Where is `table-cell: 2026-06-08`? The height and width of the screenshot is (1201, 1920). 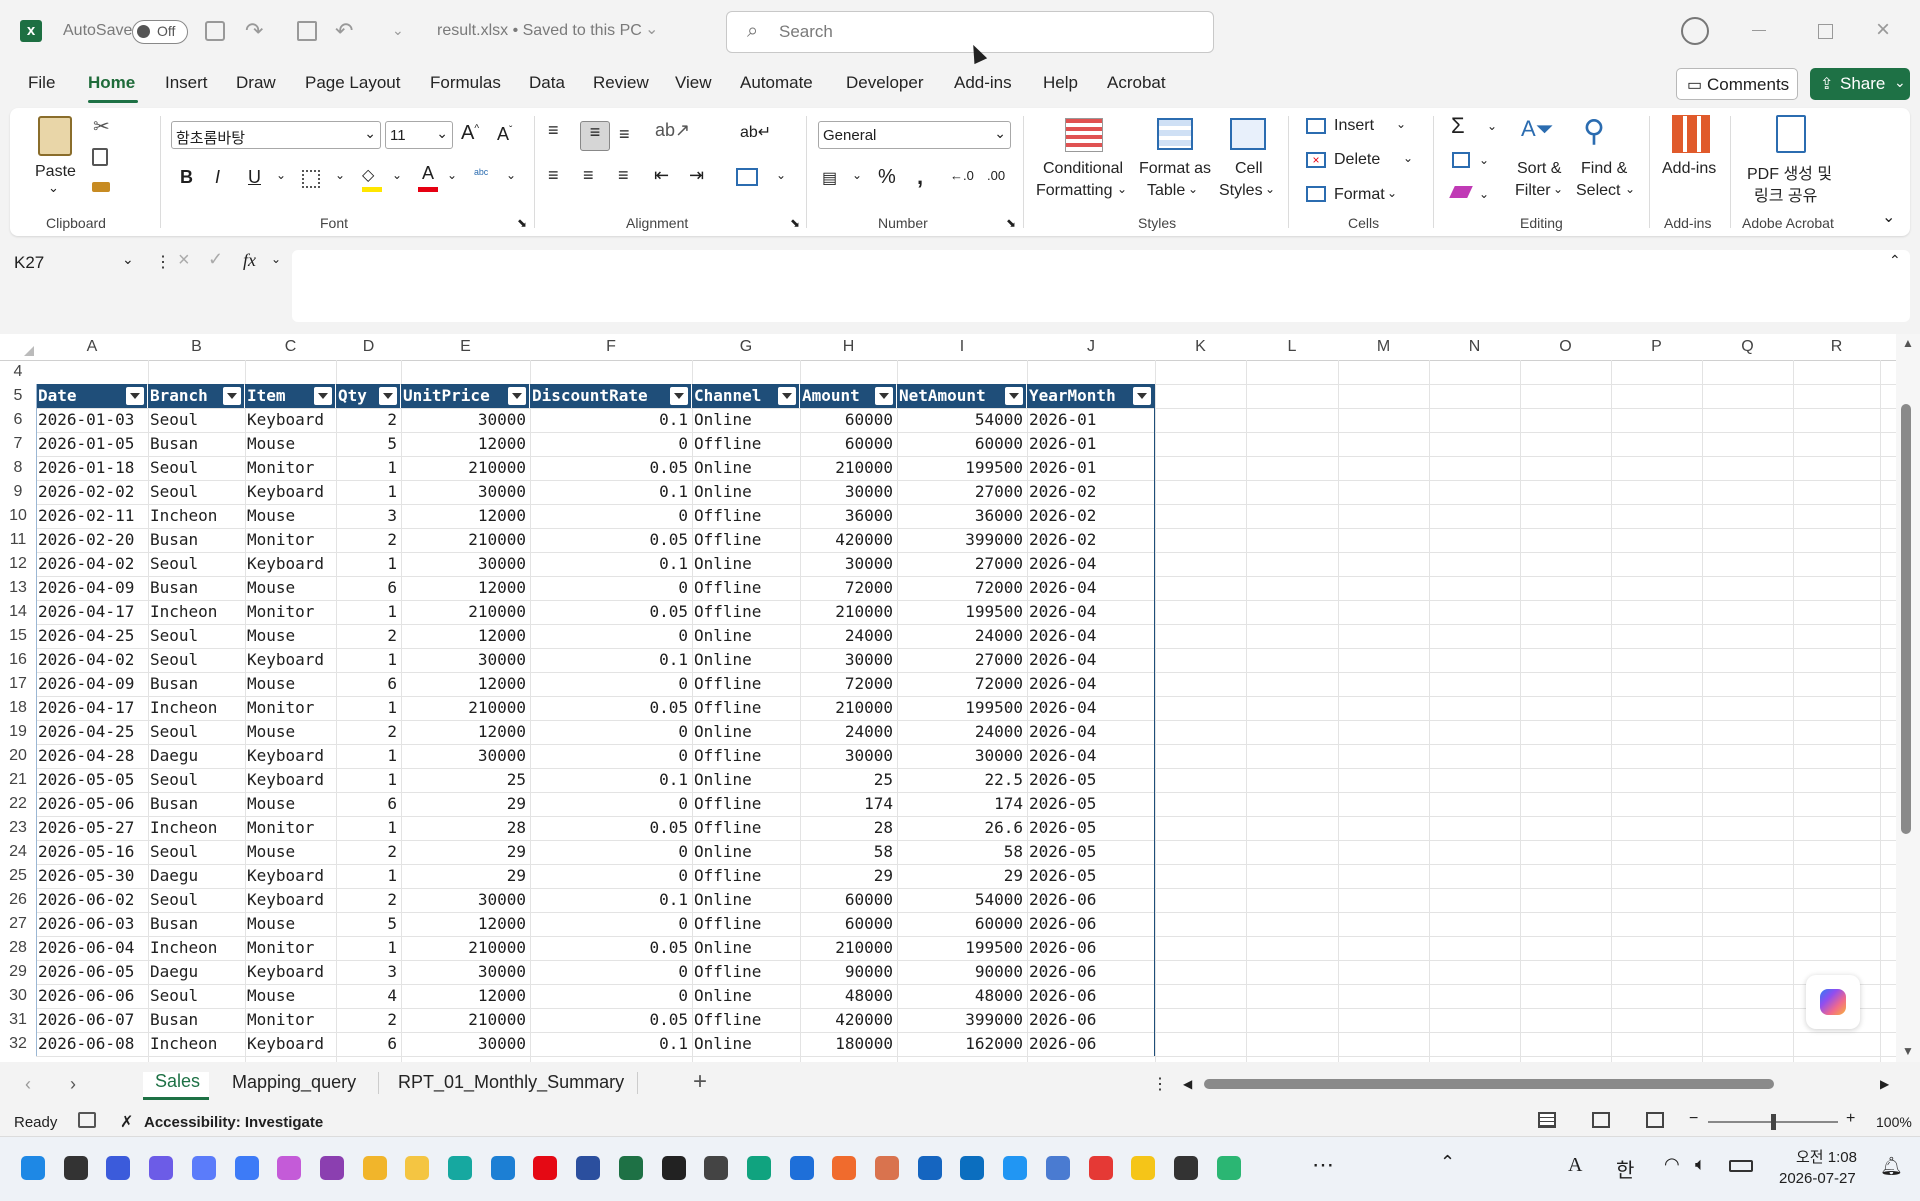
table-cell: 2026-06-08 is located at coordinates (91, 1044).